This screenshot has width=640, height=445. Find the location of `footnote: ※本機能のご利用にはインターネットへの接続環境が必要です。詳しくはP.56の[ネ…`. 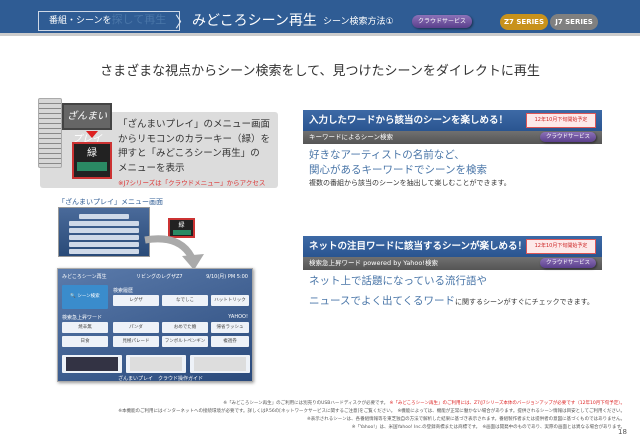

footnote: ※本機能のご利用にはインターネットへの接続環境が必要です。詳しくはP.56の[ネ… is located at coordinates (371, 411).